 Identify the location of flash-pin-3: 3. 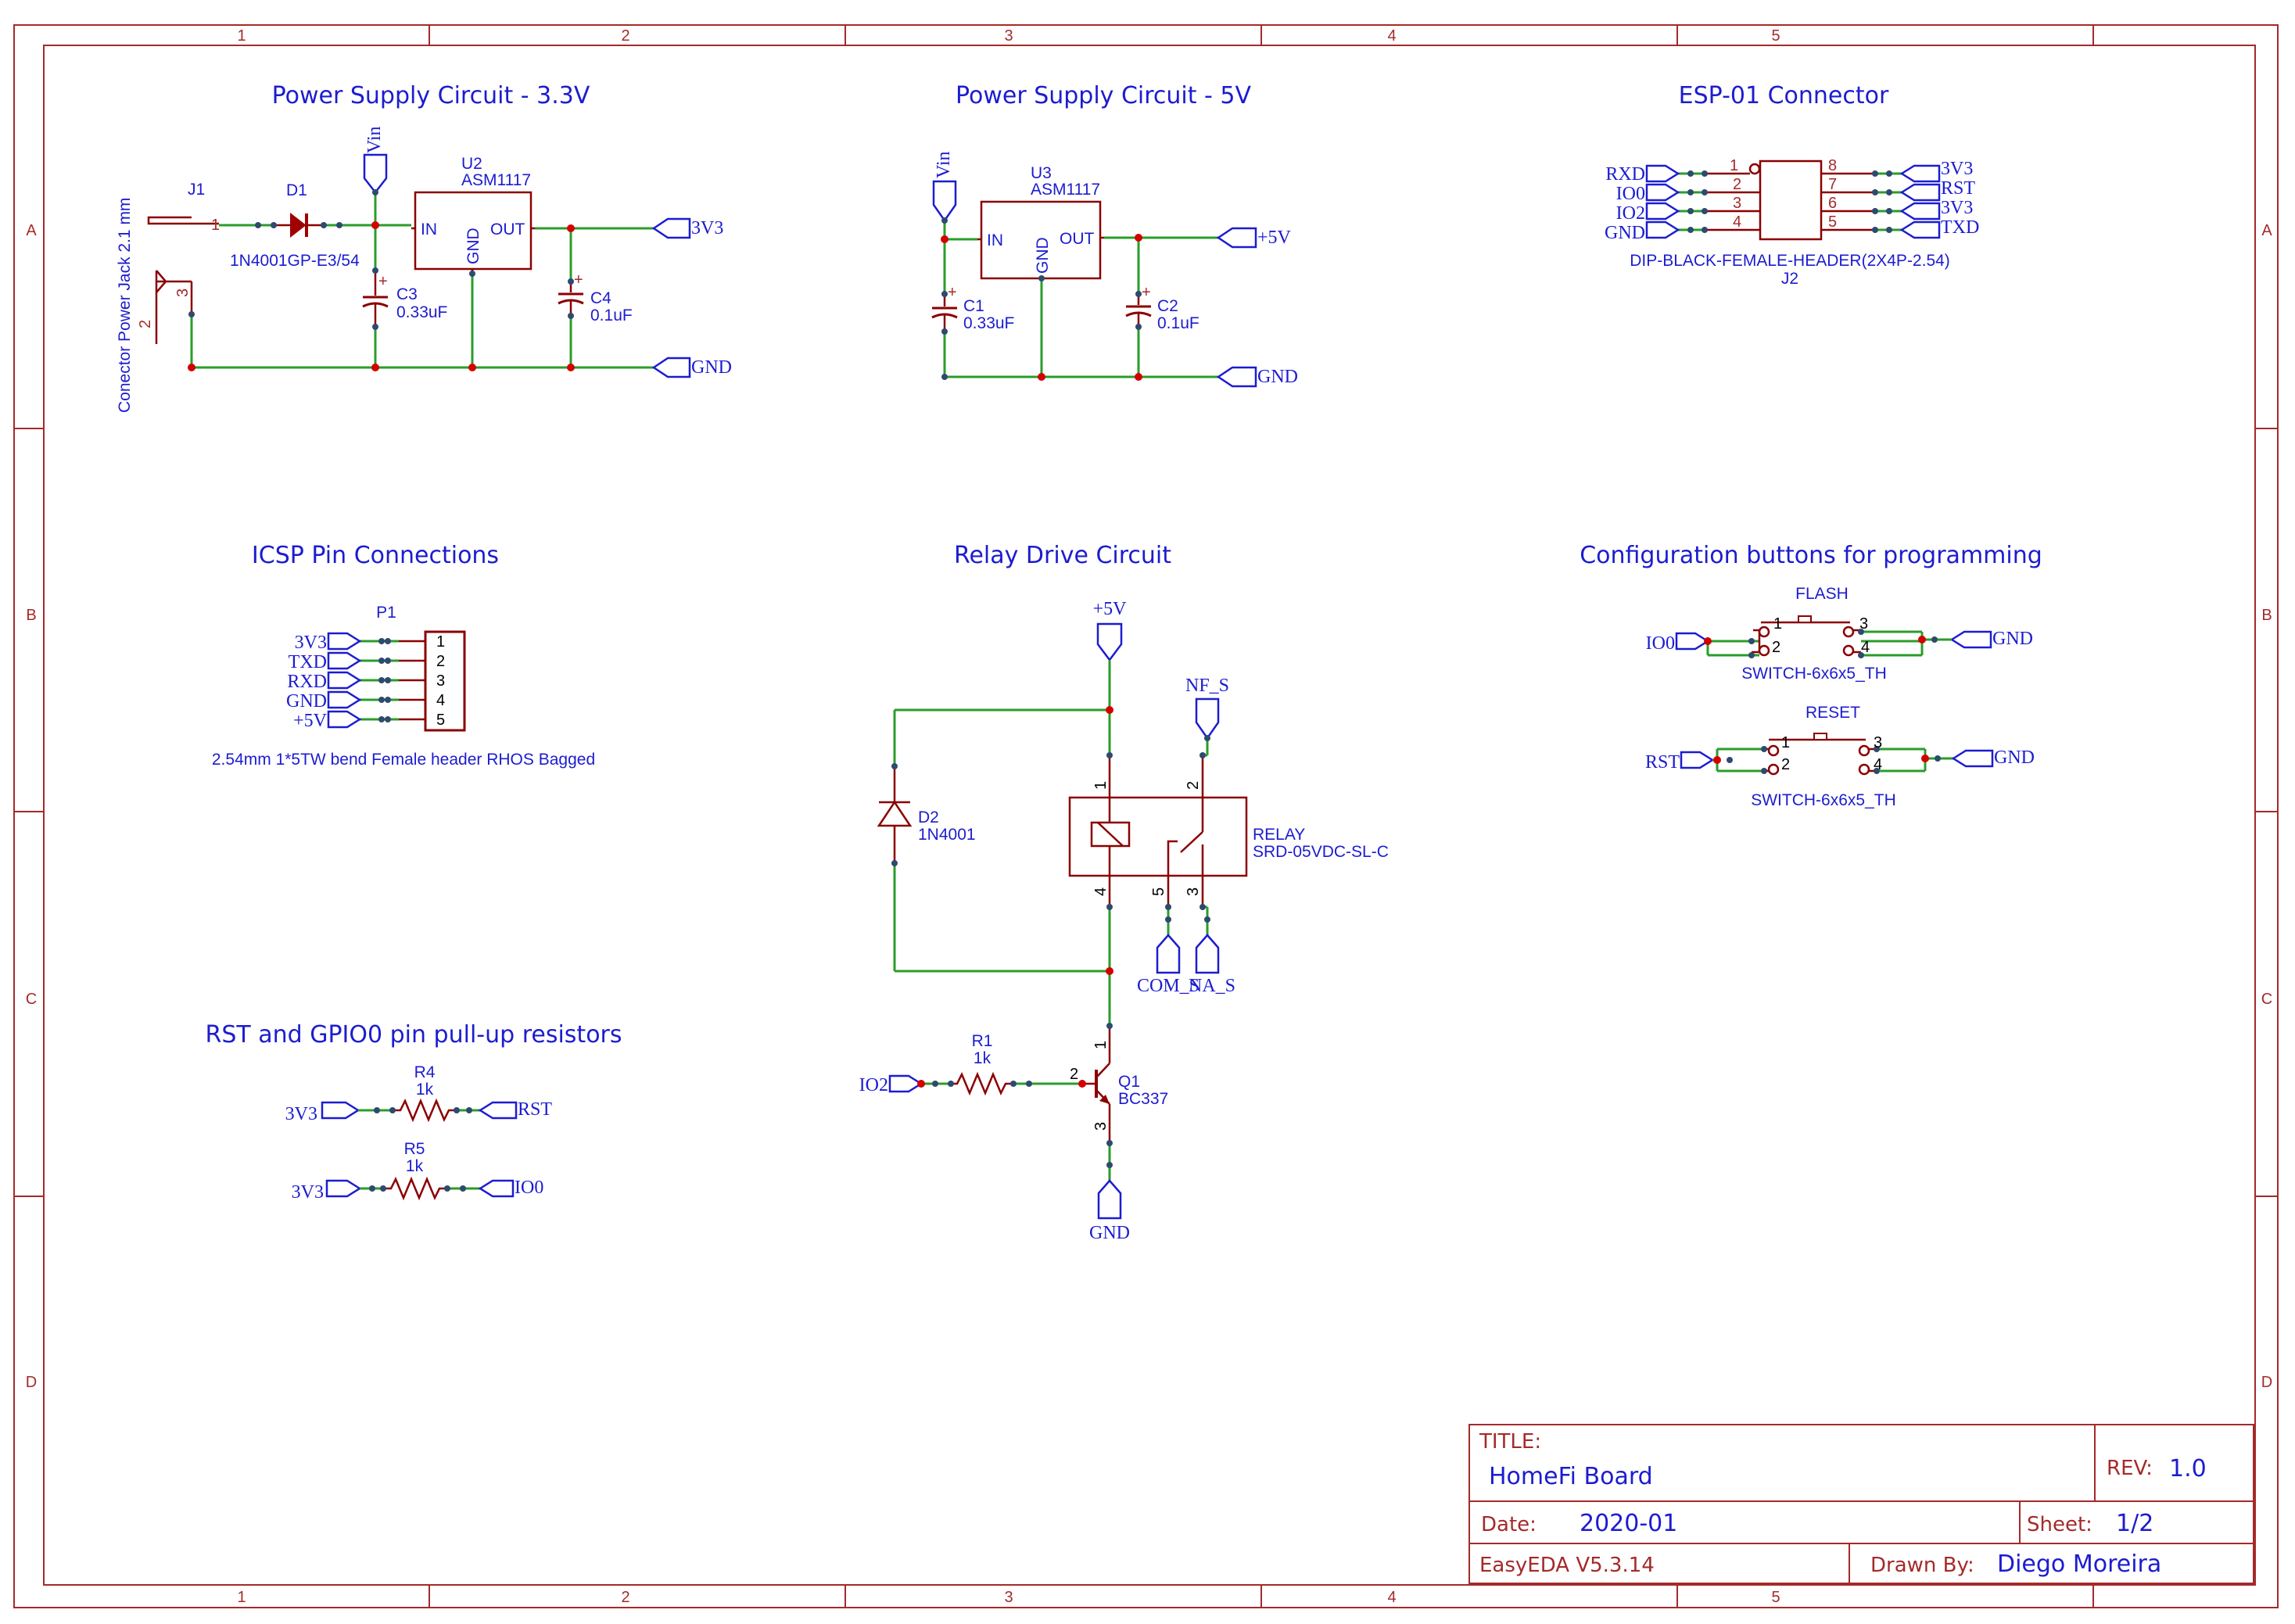
(1863, 624).